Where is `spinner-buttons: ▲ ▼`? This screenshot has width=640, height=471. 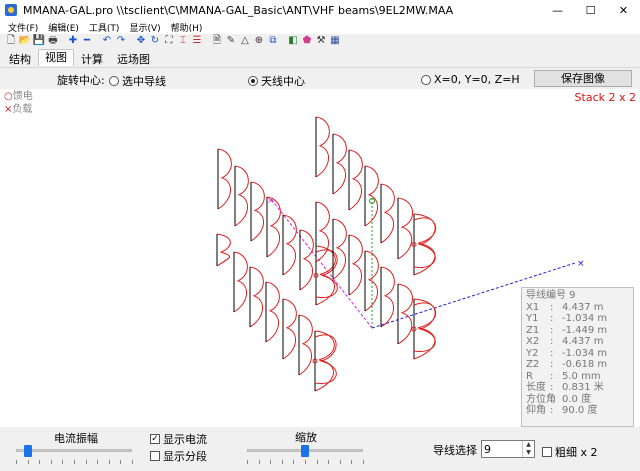 spinner-buttons: ▲ ▼ is located at coordinates (528, 449).